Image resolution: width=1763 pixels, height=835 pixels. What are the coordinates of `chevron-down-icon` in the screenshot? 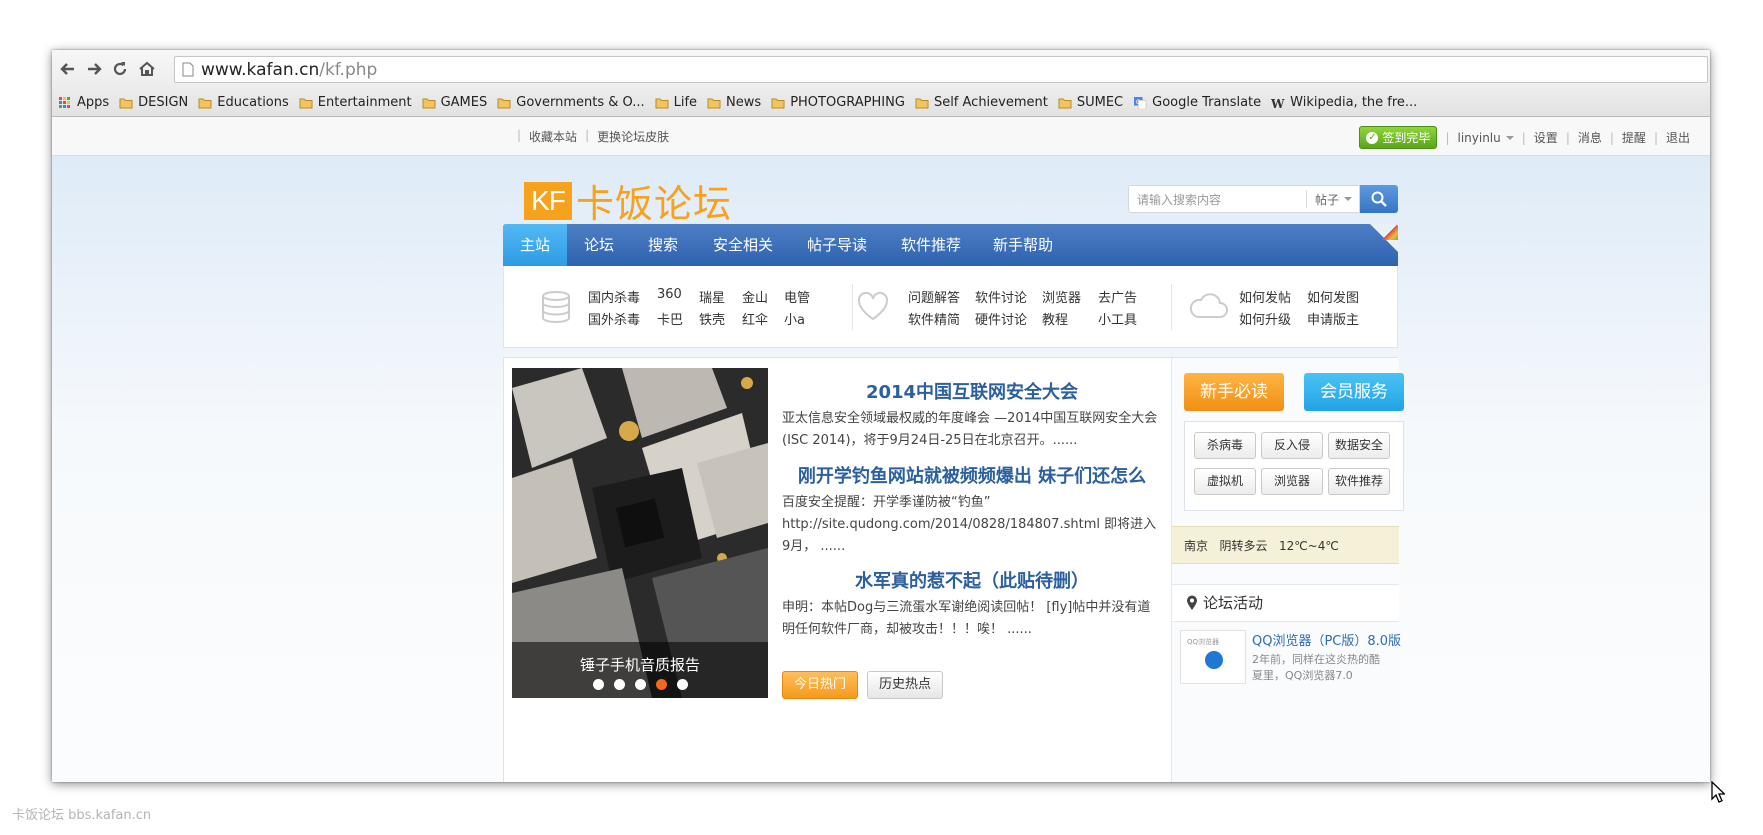 It's located at (1348, 199).